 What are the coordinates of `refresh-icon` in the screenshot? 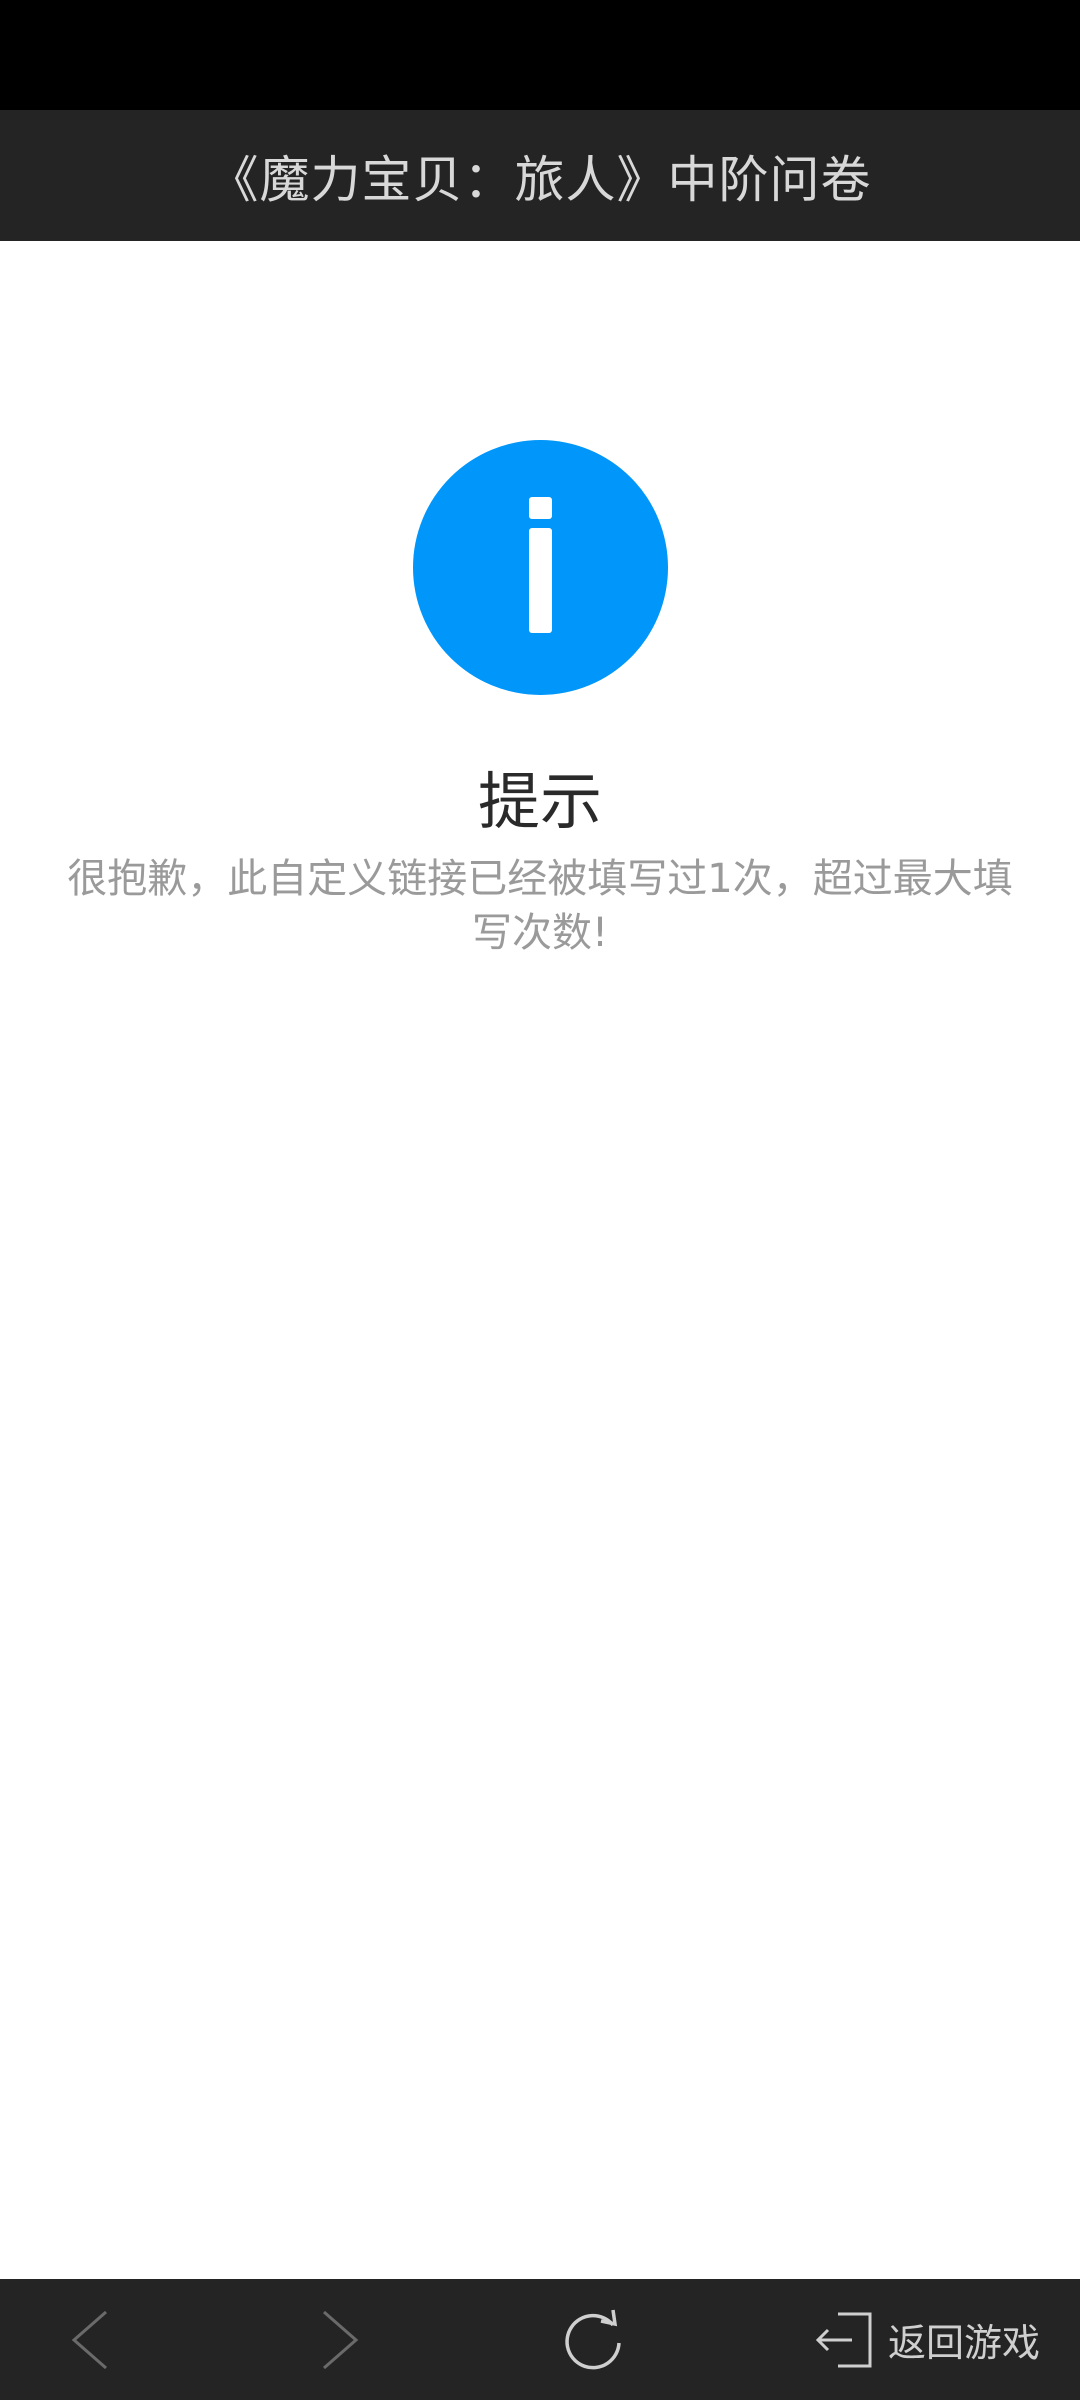 It's located at (593, 2339).